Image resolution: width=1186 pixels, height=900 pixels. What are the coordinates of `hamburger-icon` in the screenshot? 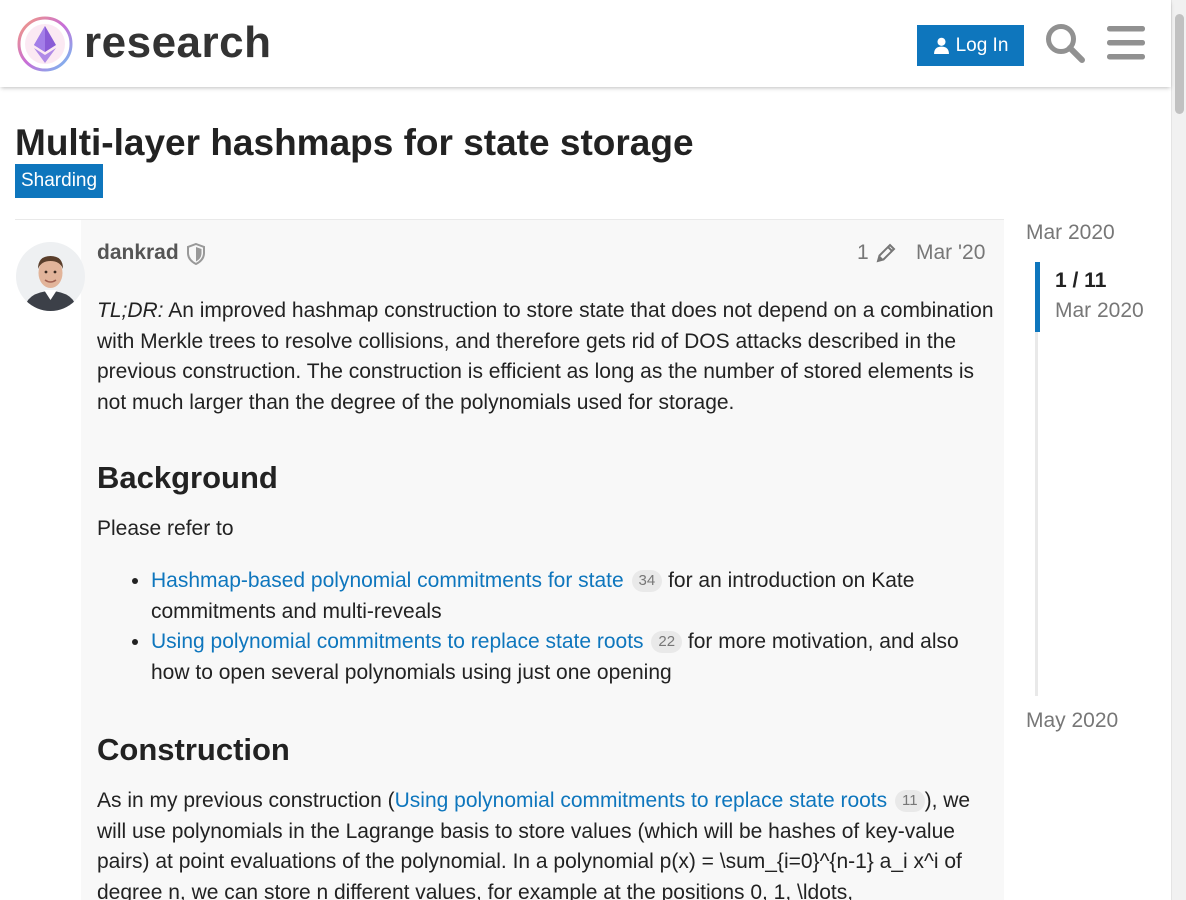 It's located at (1126, 43).